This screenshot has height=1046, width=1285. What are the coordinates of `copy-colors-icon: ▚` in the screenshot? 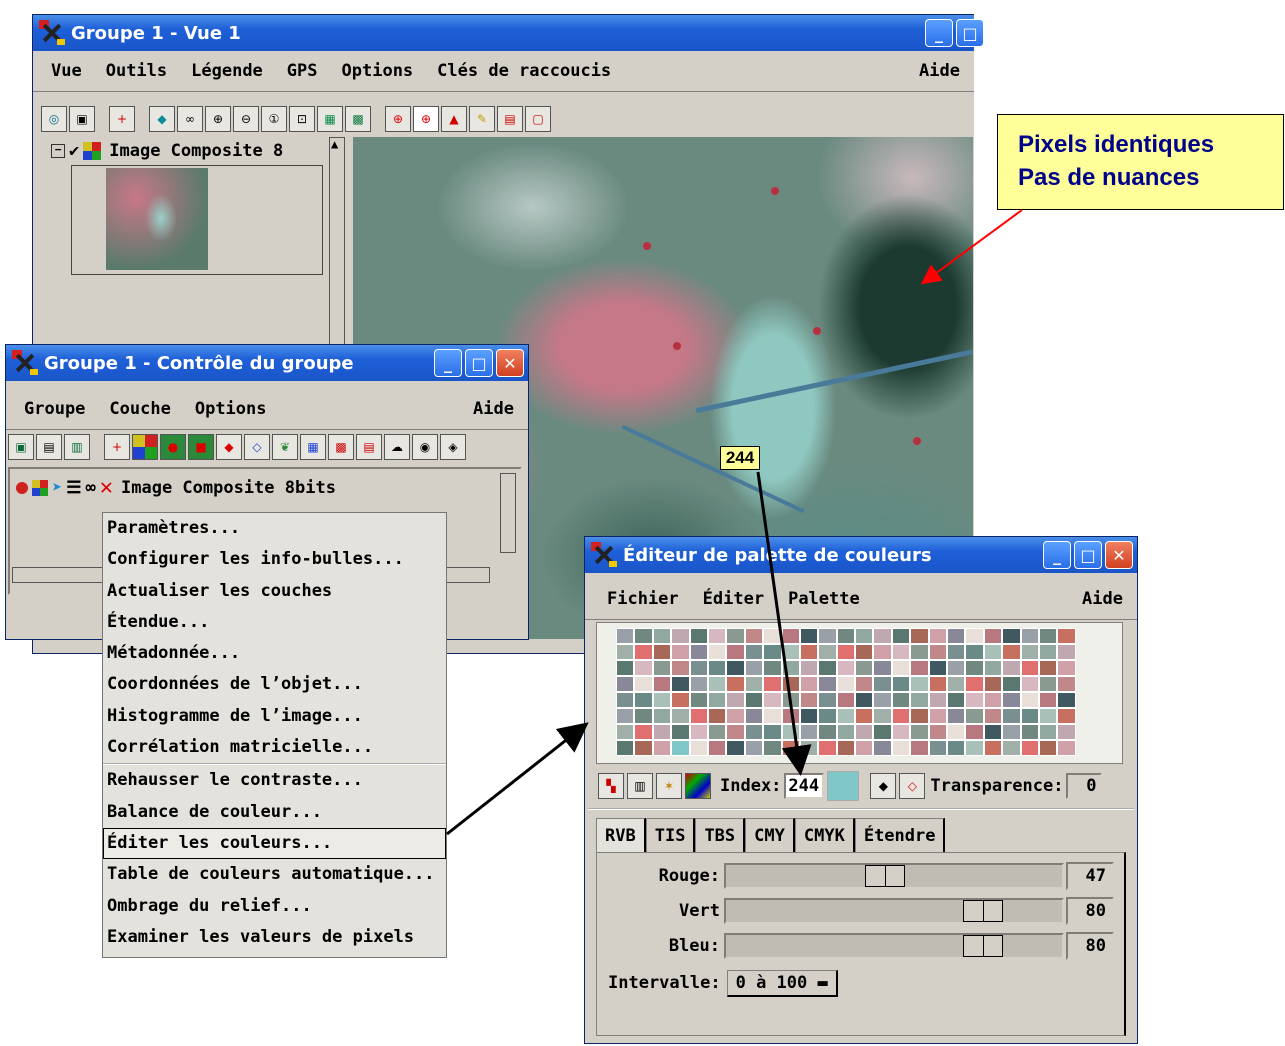 It's located at (611, 786).